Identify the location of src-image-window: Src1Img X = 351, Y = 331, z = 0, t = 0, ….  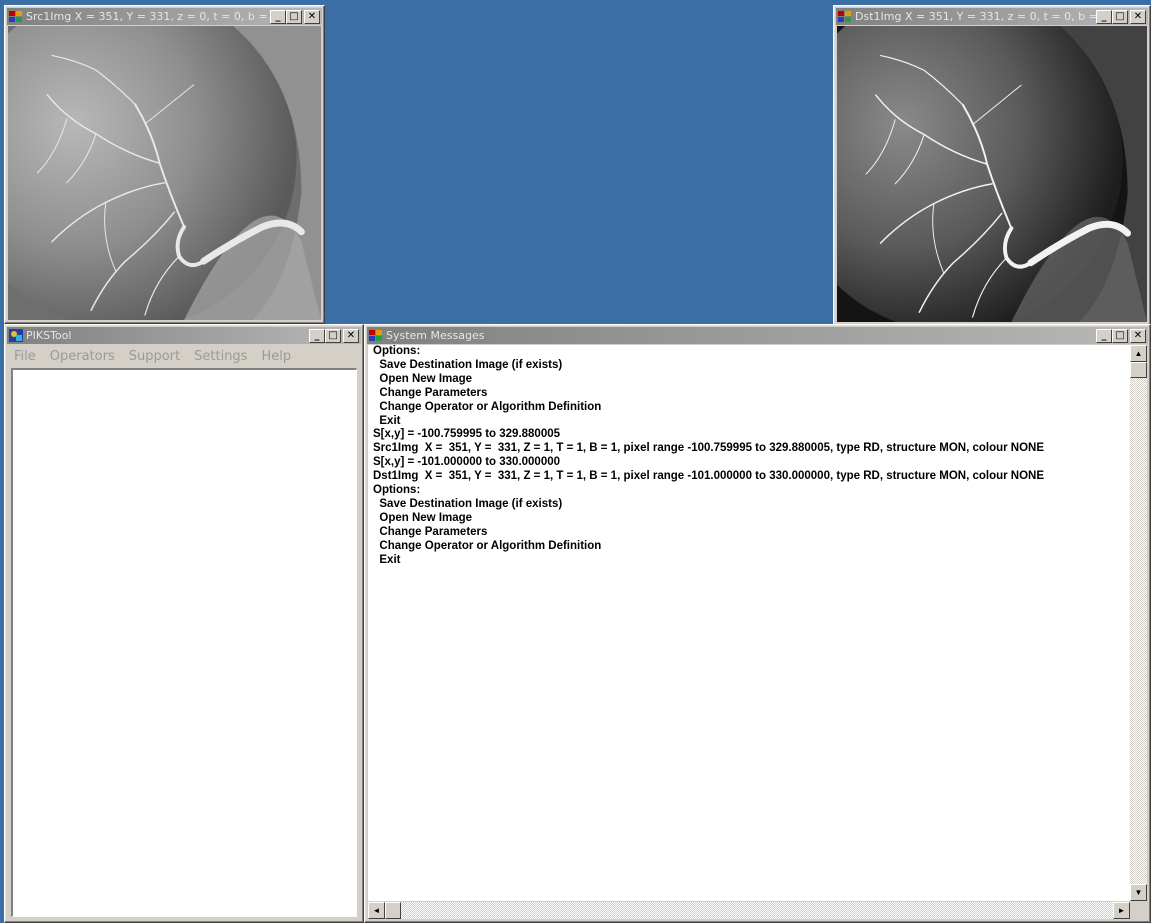
(164, 164).